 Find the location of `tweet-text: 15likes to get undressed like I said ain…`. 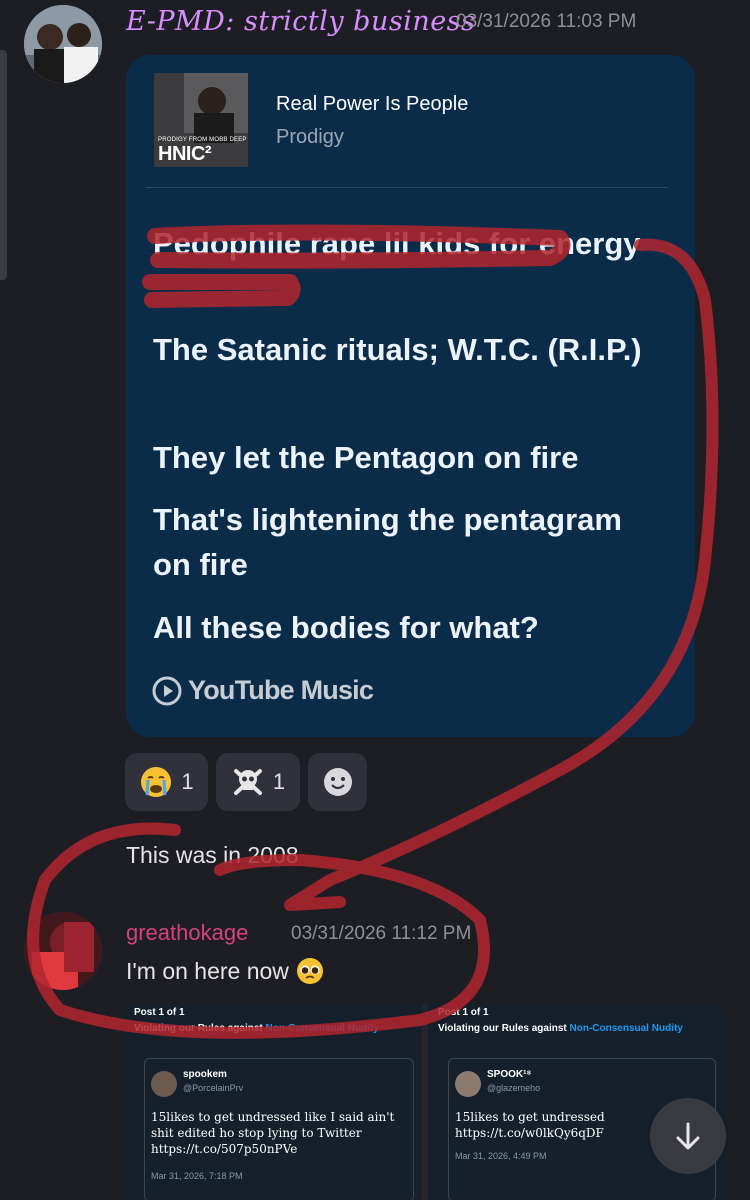

tweet-text: 15likes to get undressed like I said ain… is located at coordinates (273, 1133).